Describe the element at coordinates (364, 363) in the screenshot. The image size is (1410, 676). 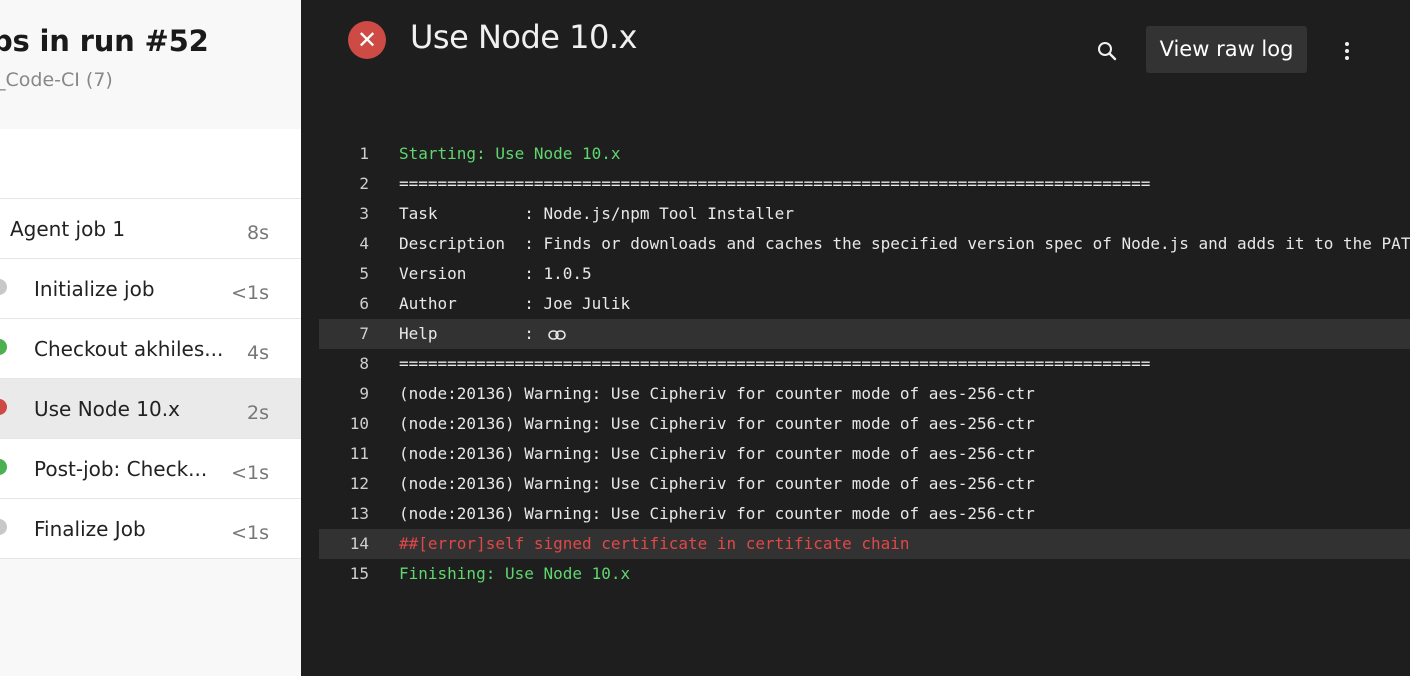
I see `line-number: 8` at that location.